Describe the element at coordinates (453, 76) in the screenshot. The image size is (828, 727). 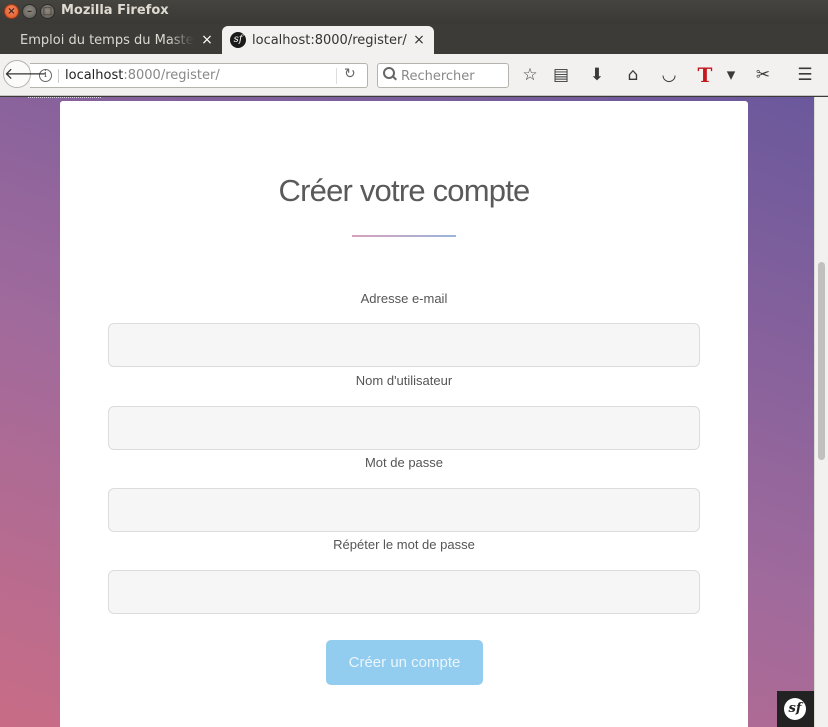
I see `search-input` at that location.